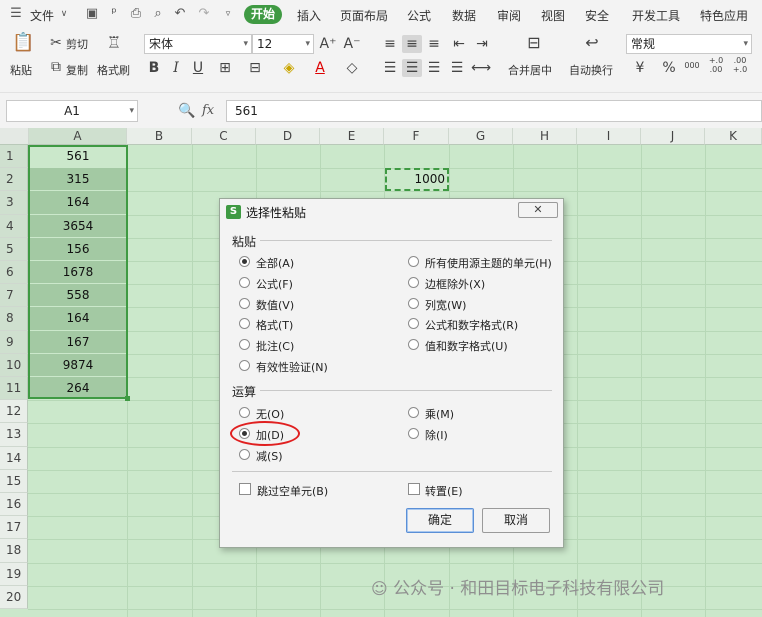  What do you see at coordinates (72, 111) in the screenshot?
I see `name-box: A1 ▾` at bounding box center [72, 111].